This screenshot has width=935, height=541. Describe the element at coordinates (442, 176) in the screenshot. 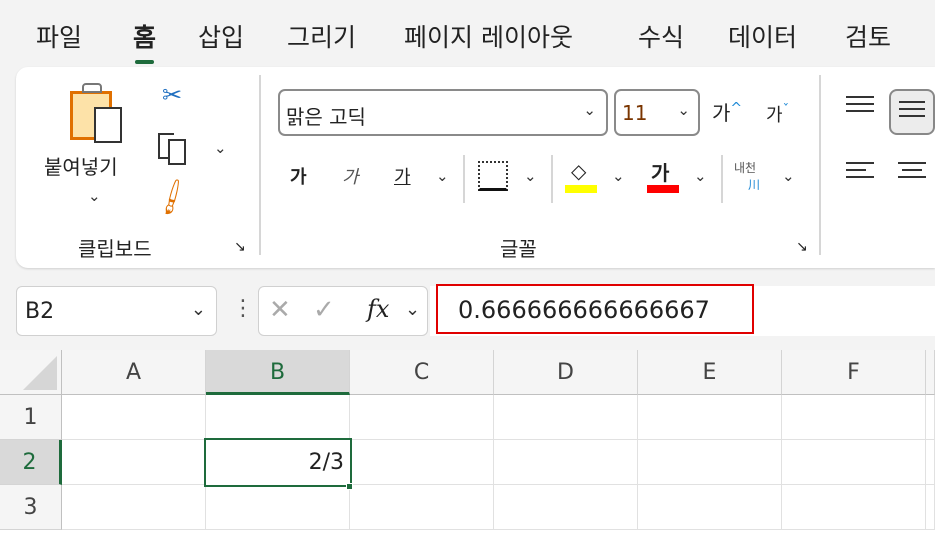

I see `underline-dropdown: ⌄` at that location.